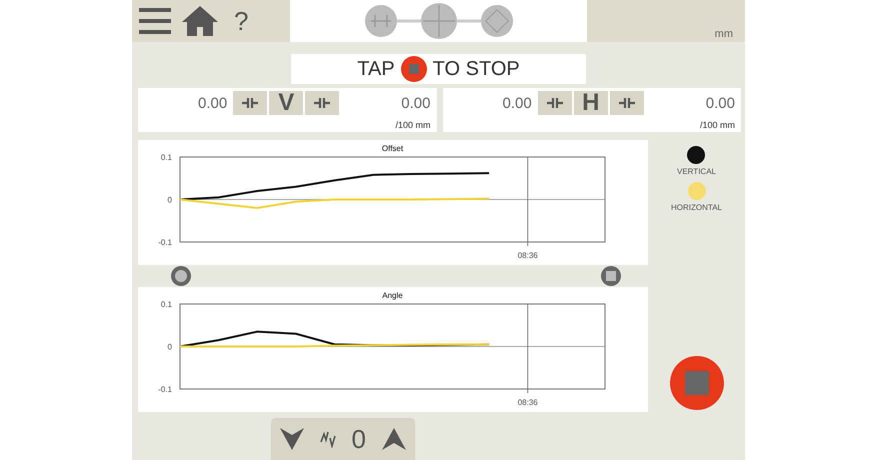 This screenshot has width=870, height=460. Describe the element at coordinates (394, 439) in the screenshot. I see `up-arrow-button` at that location.